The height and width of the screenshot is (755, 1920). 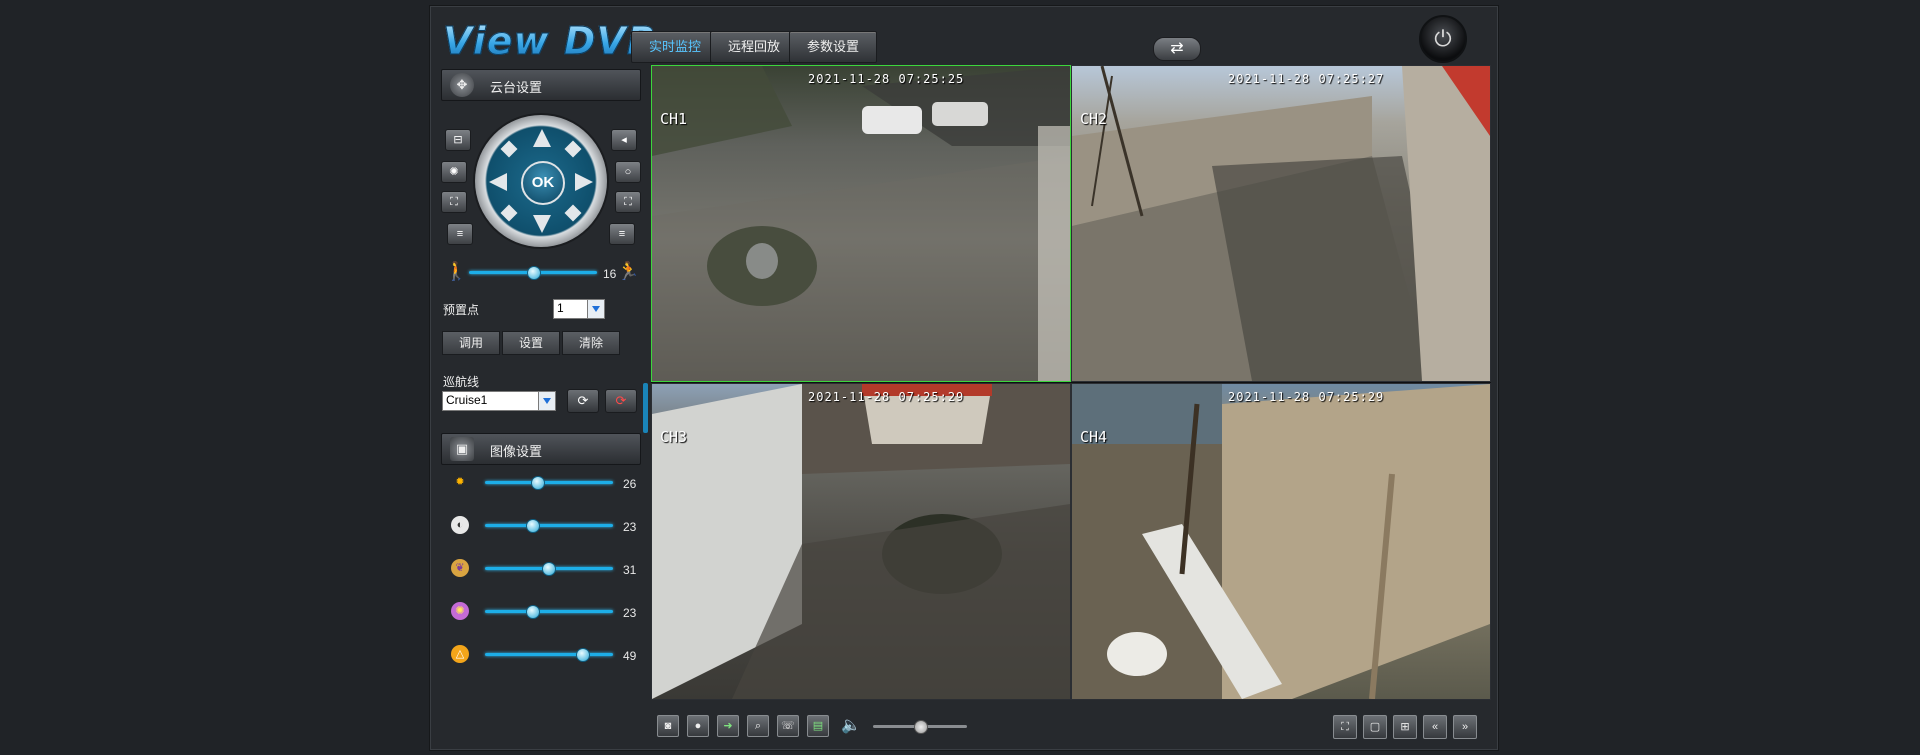 I want to click on channel-label-ch2: CH2, so click(x=1094, y=119).